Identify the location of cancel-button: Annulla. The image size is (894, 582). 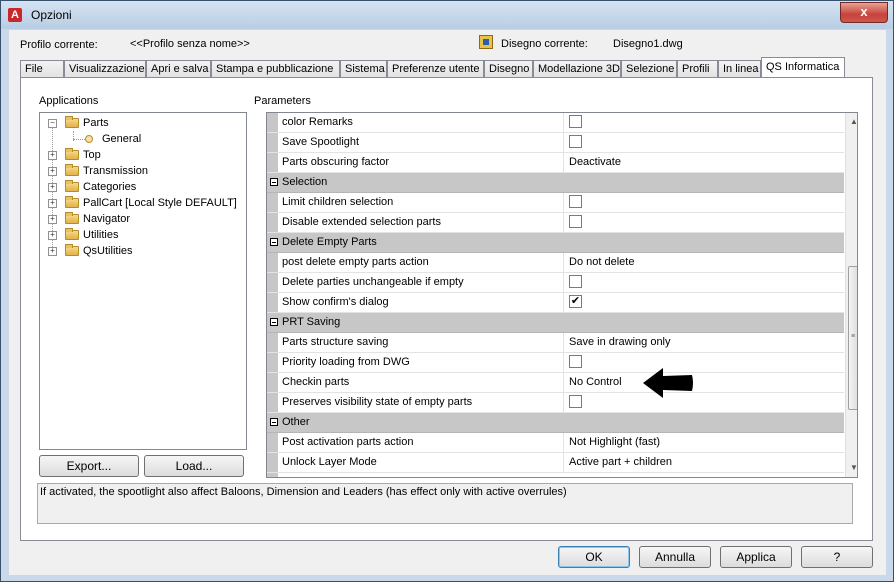
(675, 557).